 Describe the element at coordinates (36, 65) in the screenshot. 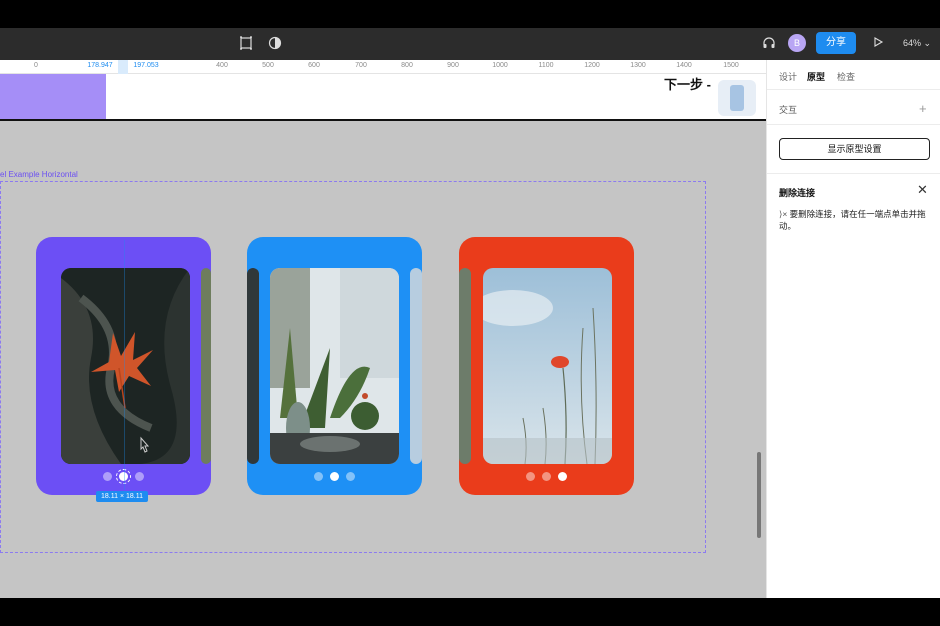

I see `ruler-tick: 0` at that location.